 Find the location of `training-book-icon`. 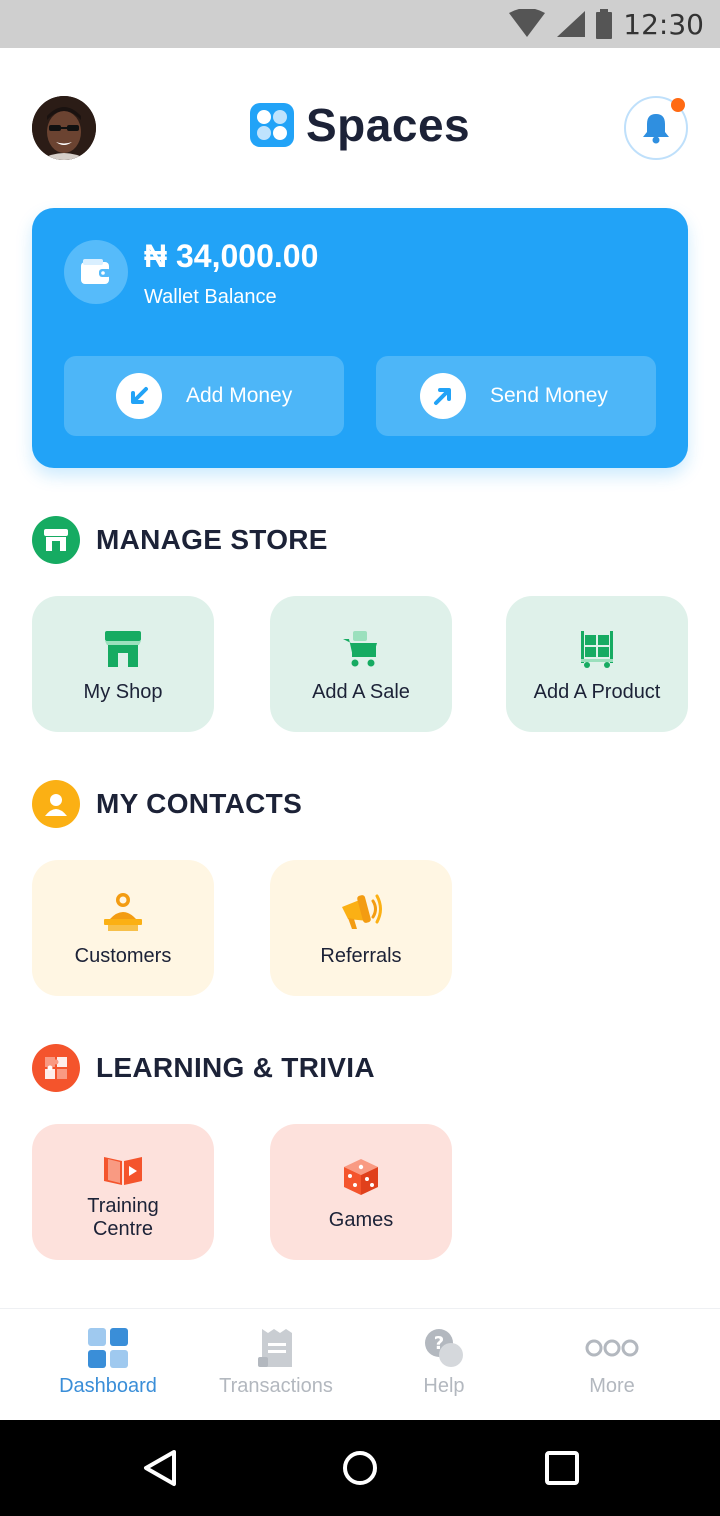

training-book-icon is located at coordinates (123, 1165).